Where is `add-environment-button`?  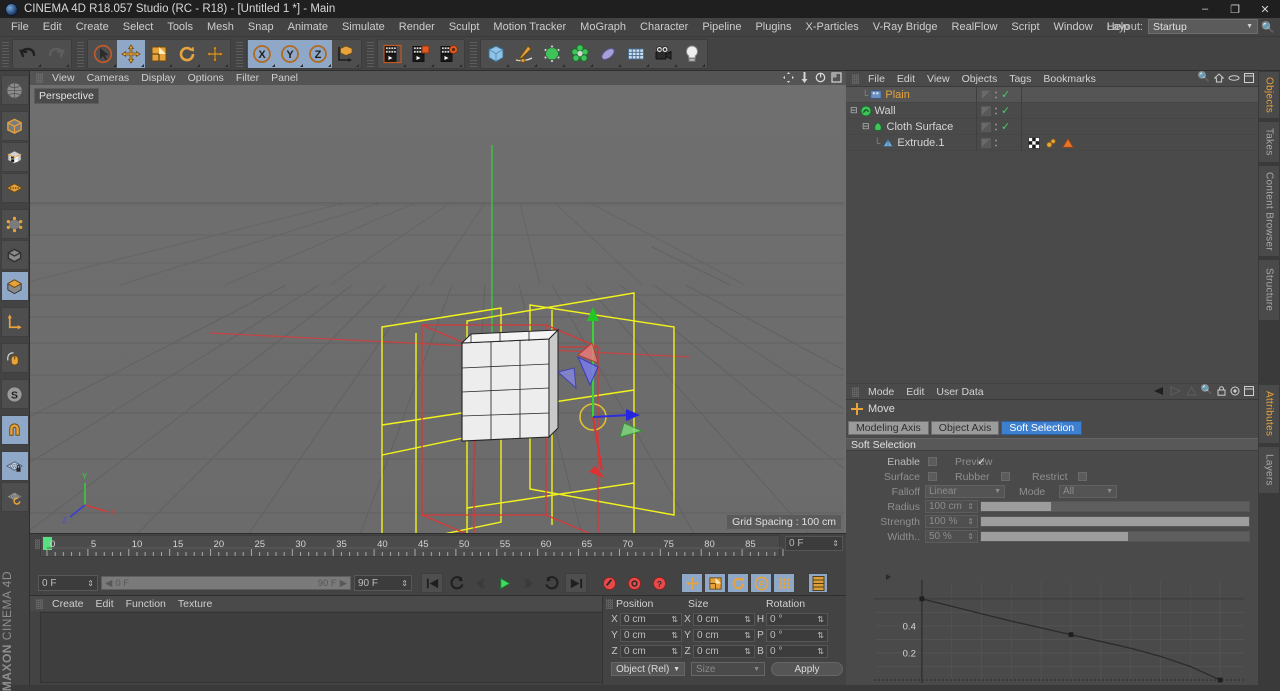 add-environment-button is located at coordinates (636, 54).